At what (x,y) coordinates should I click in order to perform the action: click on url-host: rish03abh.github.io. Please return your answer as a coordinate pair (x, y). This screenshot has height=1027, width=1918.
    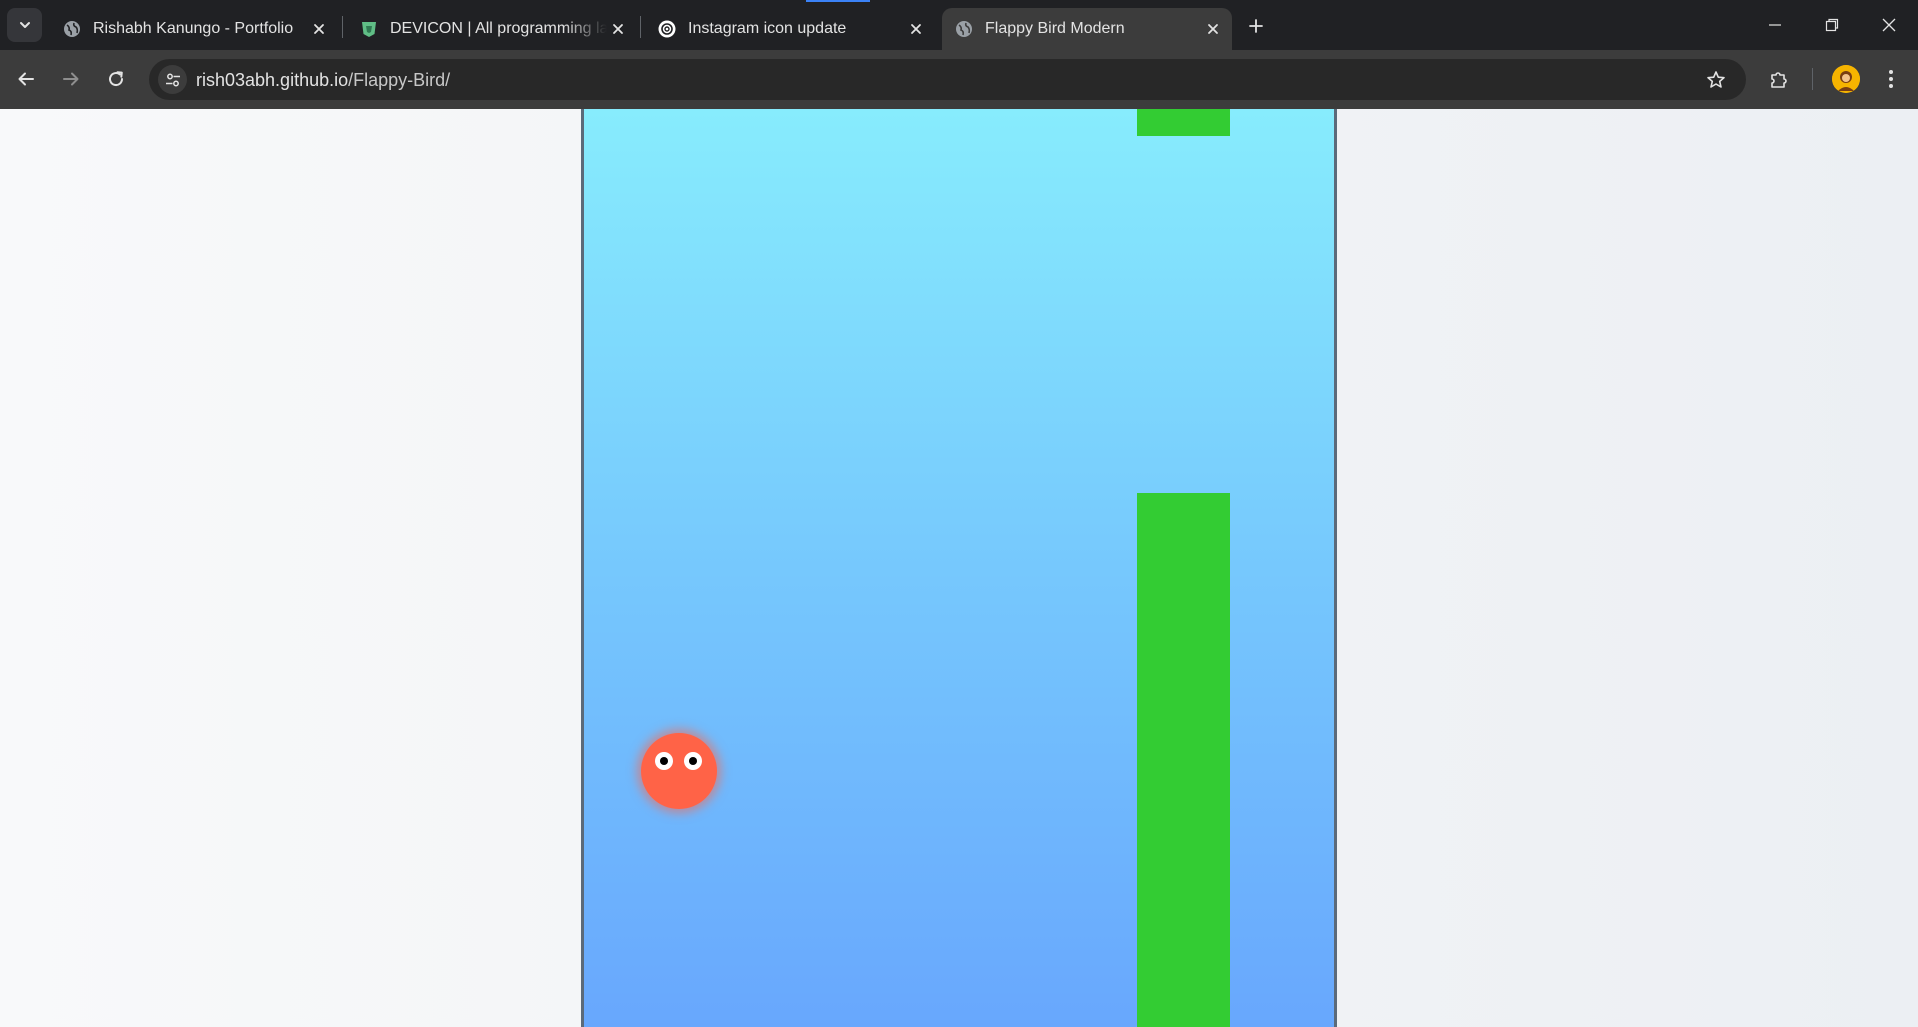
    Looking at the image, I should click on (272, 80).